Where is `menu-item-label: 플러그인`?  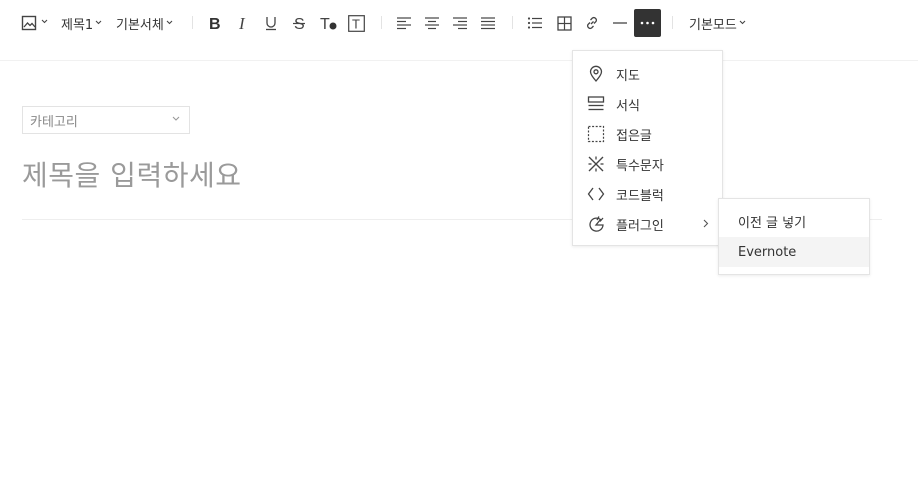 menu-item-label: 플러그인 is located at coordinates (640, 226).